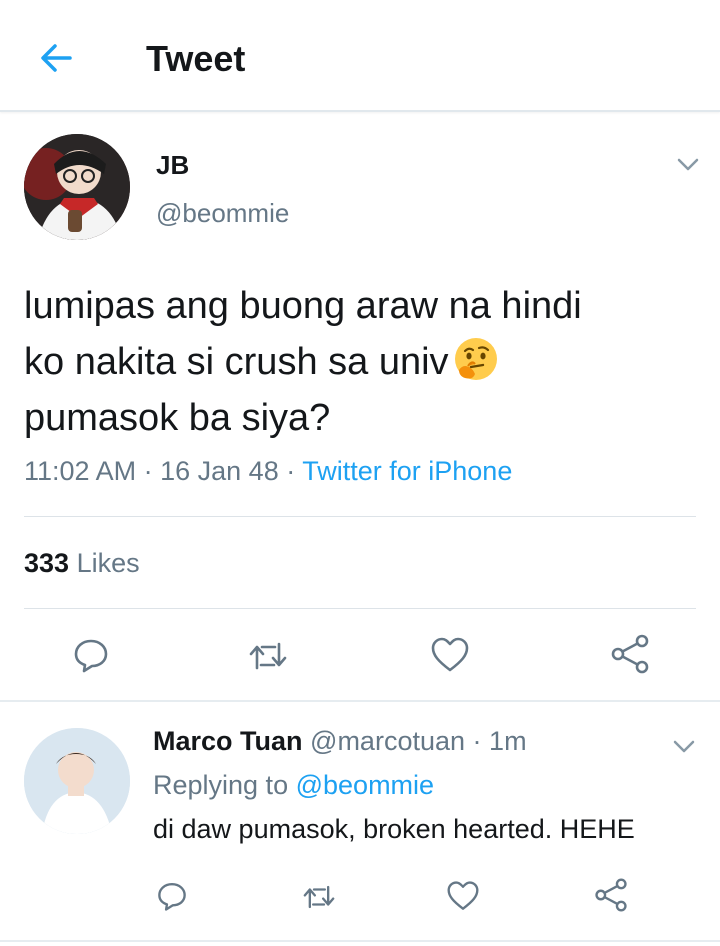 The height and width of the screenshot is (946, 720). What do you see at coordinates (177, 418) in the screenshot?
I see `tweet-text-line: pumasok ba siya?` at bounding box center [177, 418].